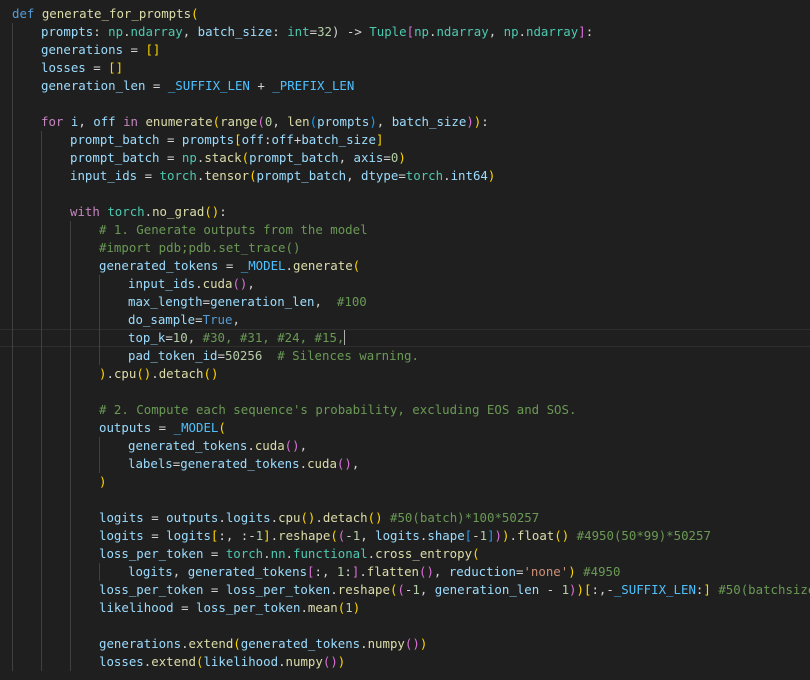  I want to click on code-token-type: Tuple, so click(388, 31).